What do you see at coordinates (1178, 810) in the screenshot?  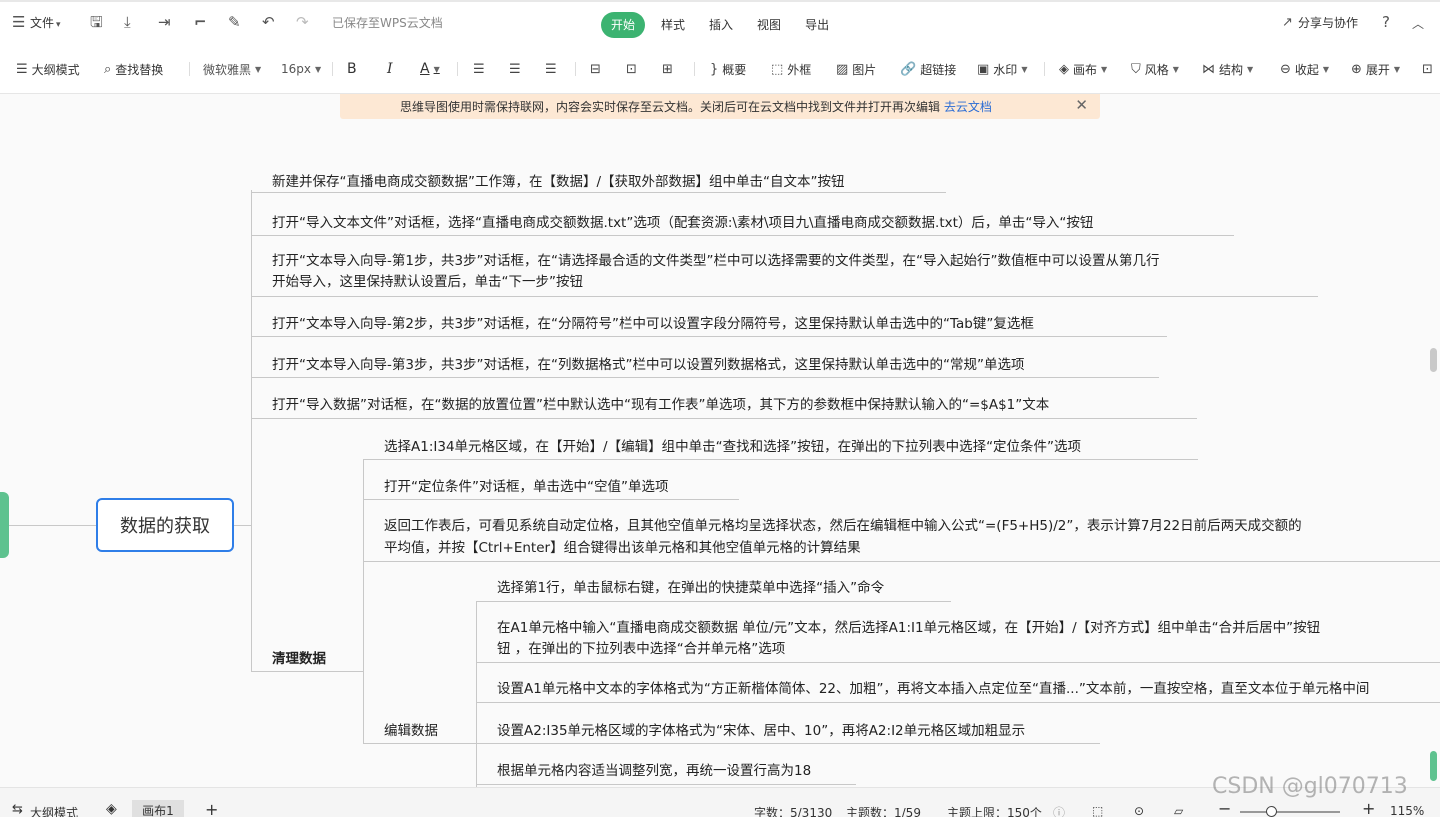 I see `map-icon: ▱` at bounding box center [1178, 810].